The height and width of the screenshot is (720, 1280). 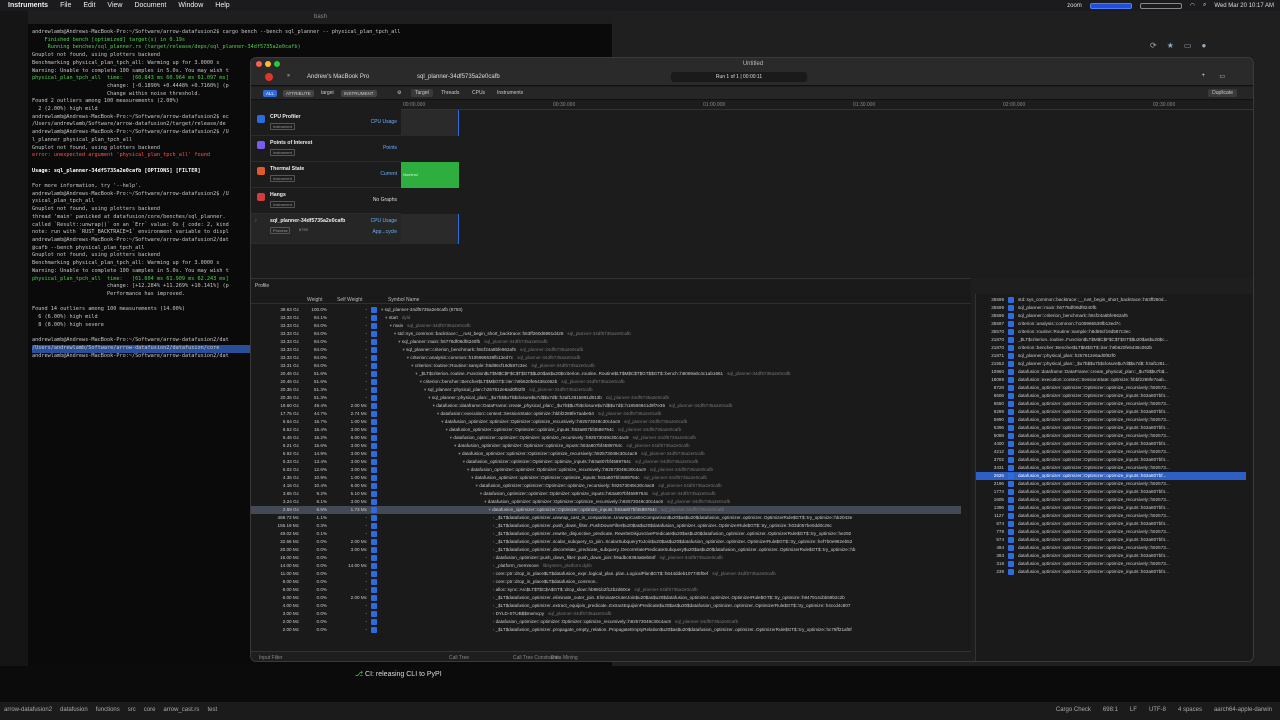 I want to click on menu-file: File, so click(x=65, y=5).